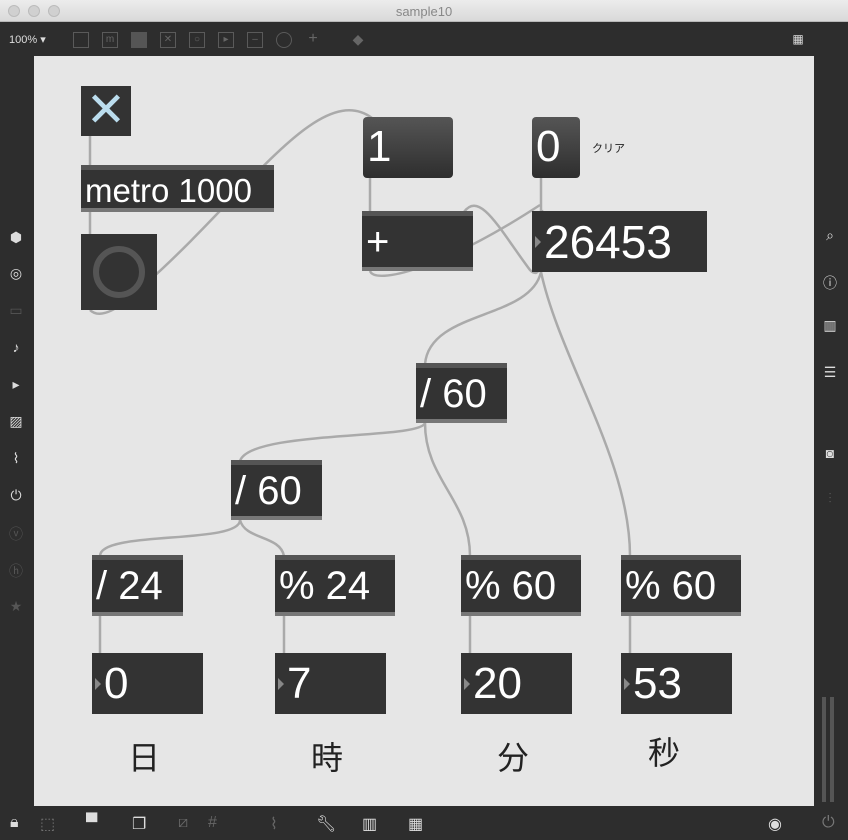  I want to click on snap-icon: ⧄, so click(183, 823).